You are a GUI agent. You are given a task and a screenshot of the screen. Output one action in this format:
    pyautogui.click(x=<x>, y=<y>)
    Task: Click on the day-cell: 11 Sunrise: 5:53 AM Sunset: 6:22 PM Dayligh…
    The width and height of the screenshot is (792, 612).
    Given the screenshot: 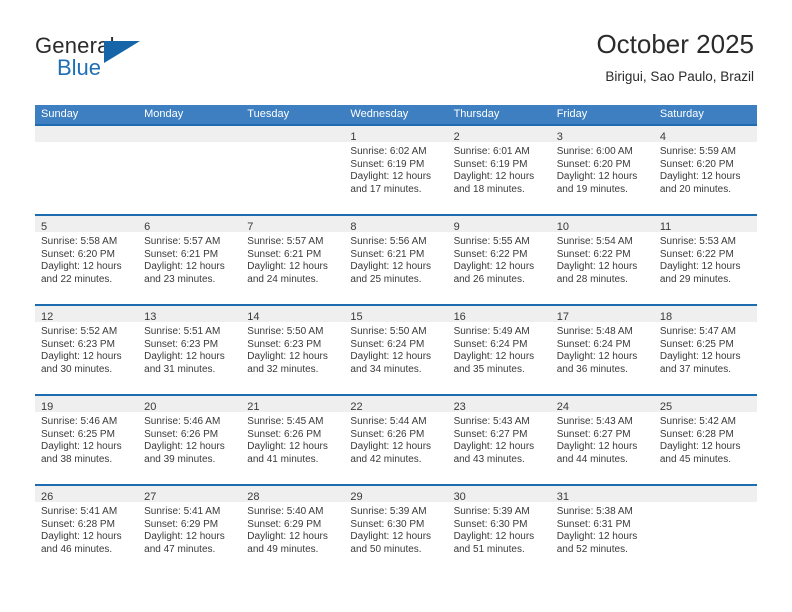 What is the action you would take?
    pyautogui.click(x=705, y=259)
    